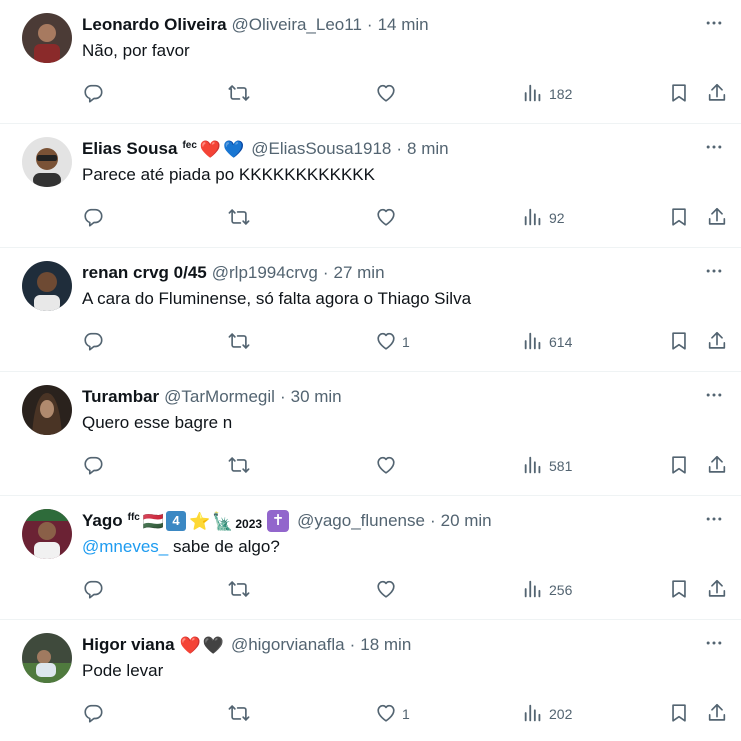  I want to click on timestamp: 27 min, so click(359, 273).